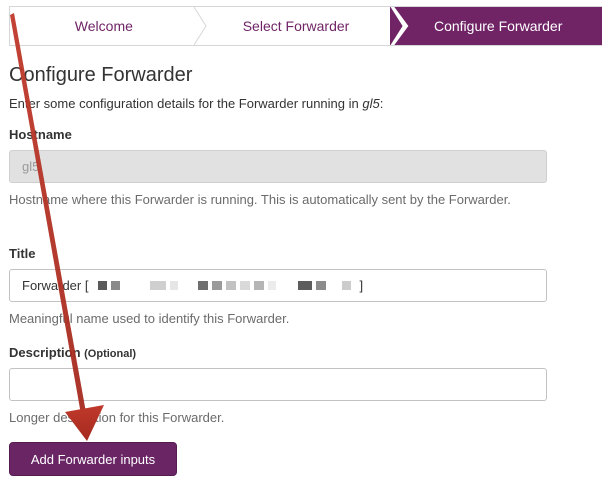 The image size is (602, 489). Describe the element at coordinates (101, 75) in the screenshot. I see `page-title: Configure Forwarder` at that location.